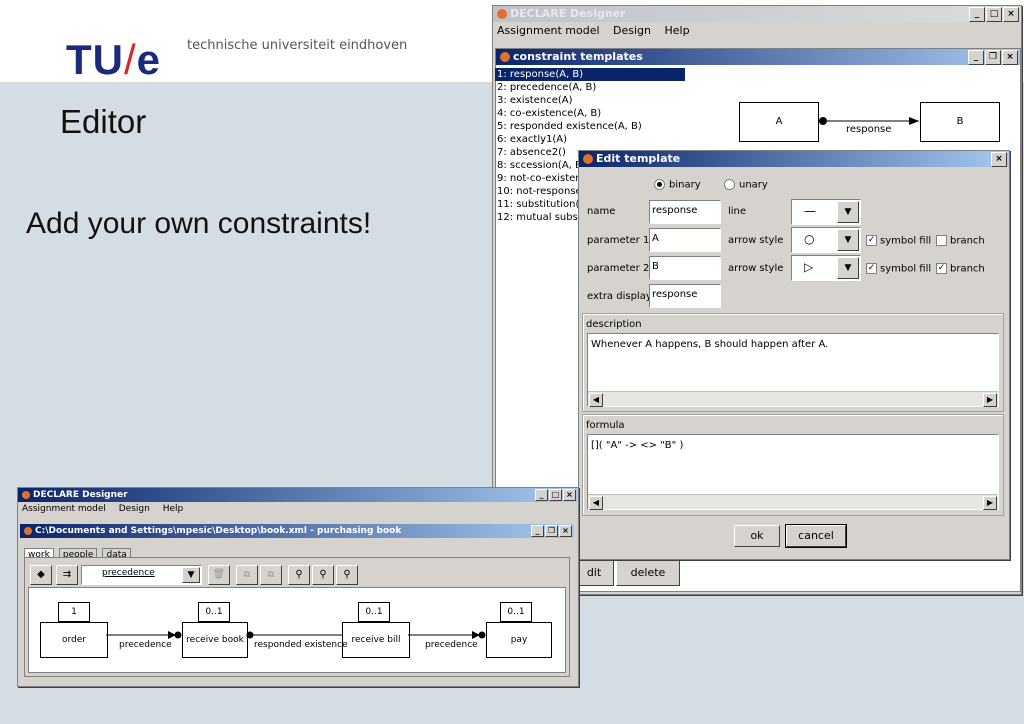 Image resolution: width=1024 pixels, height=724 pixels. Describe the element at coordinates (779, 122) in the screenshot. I see `diagram-activity-a: A` at that location.